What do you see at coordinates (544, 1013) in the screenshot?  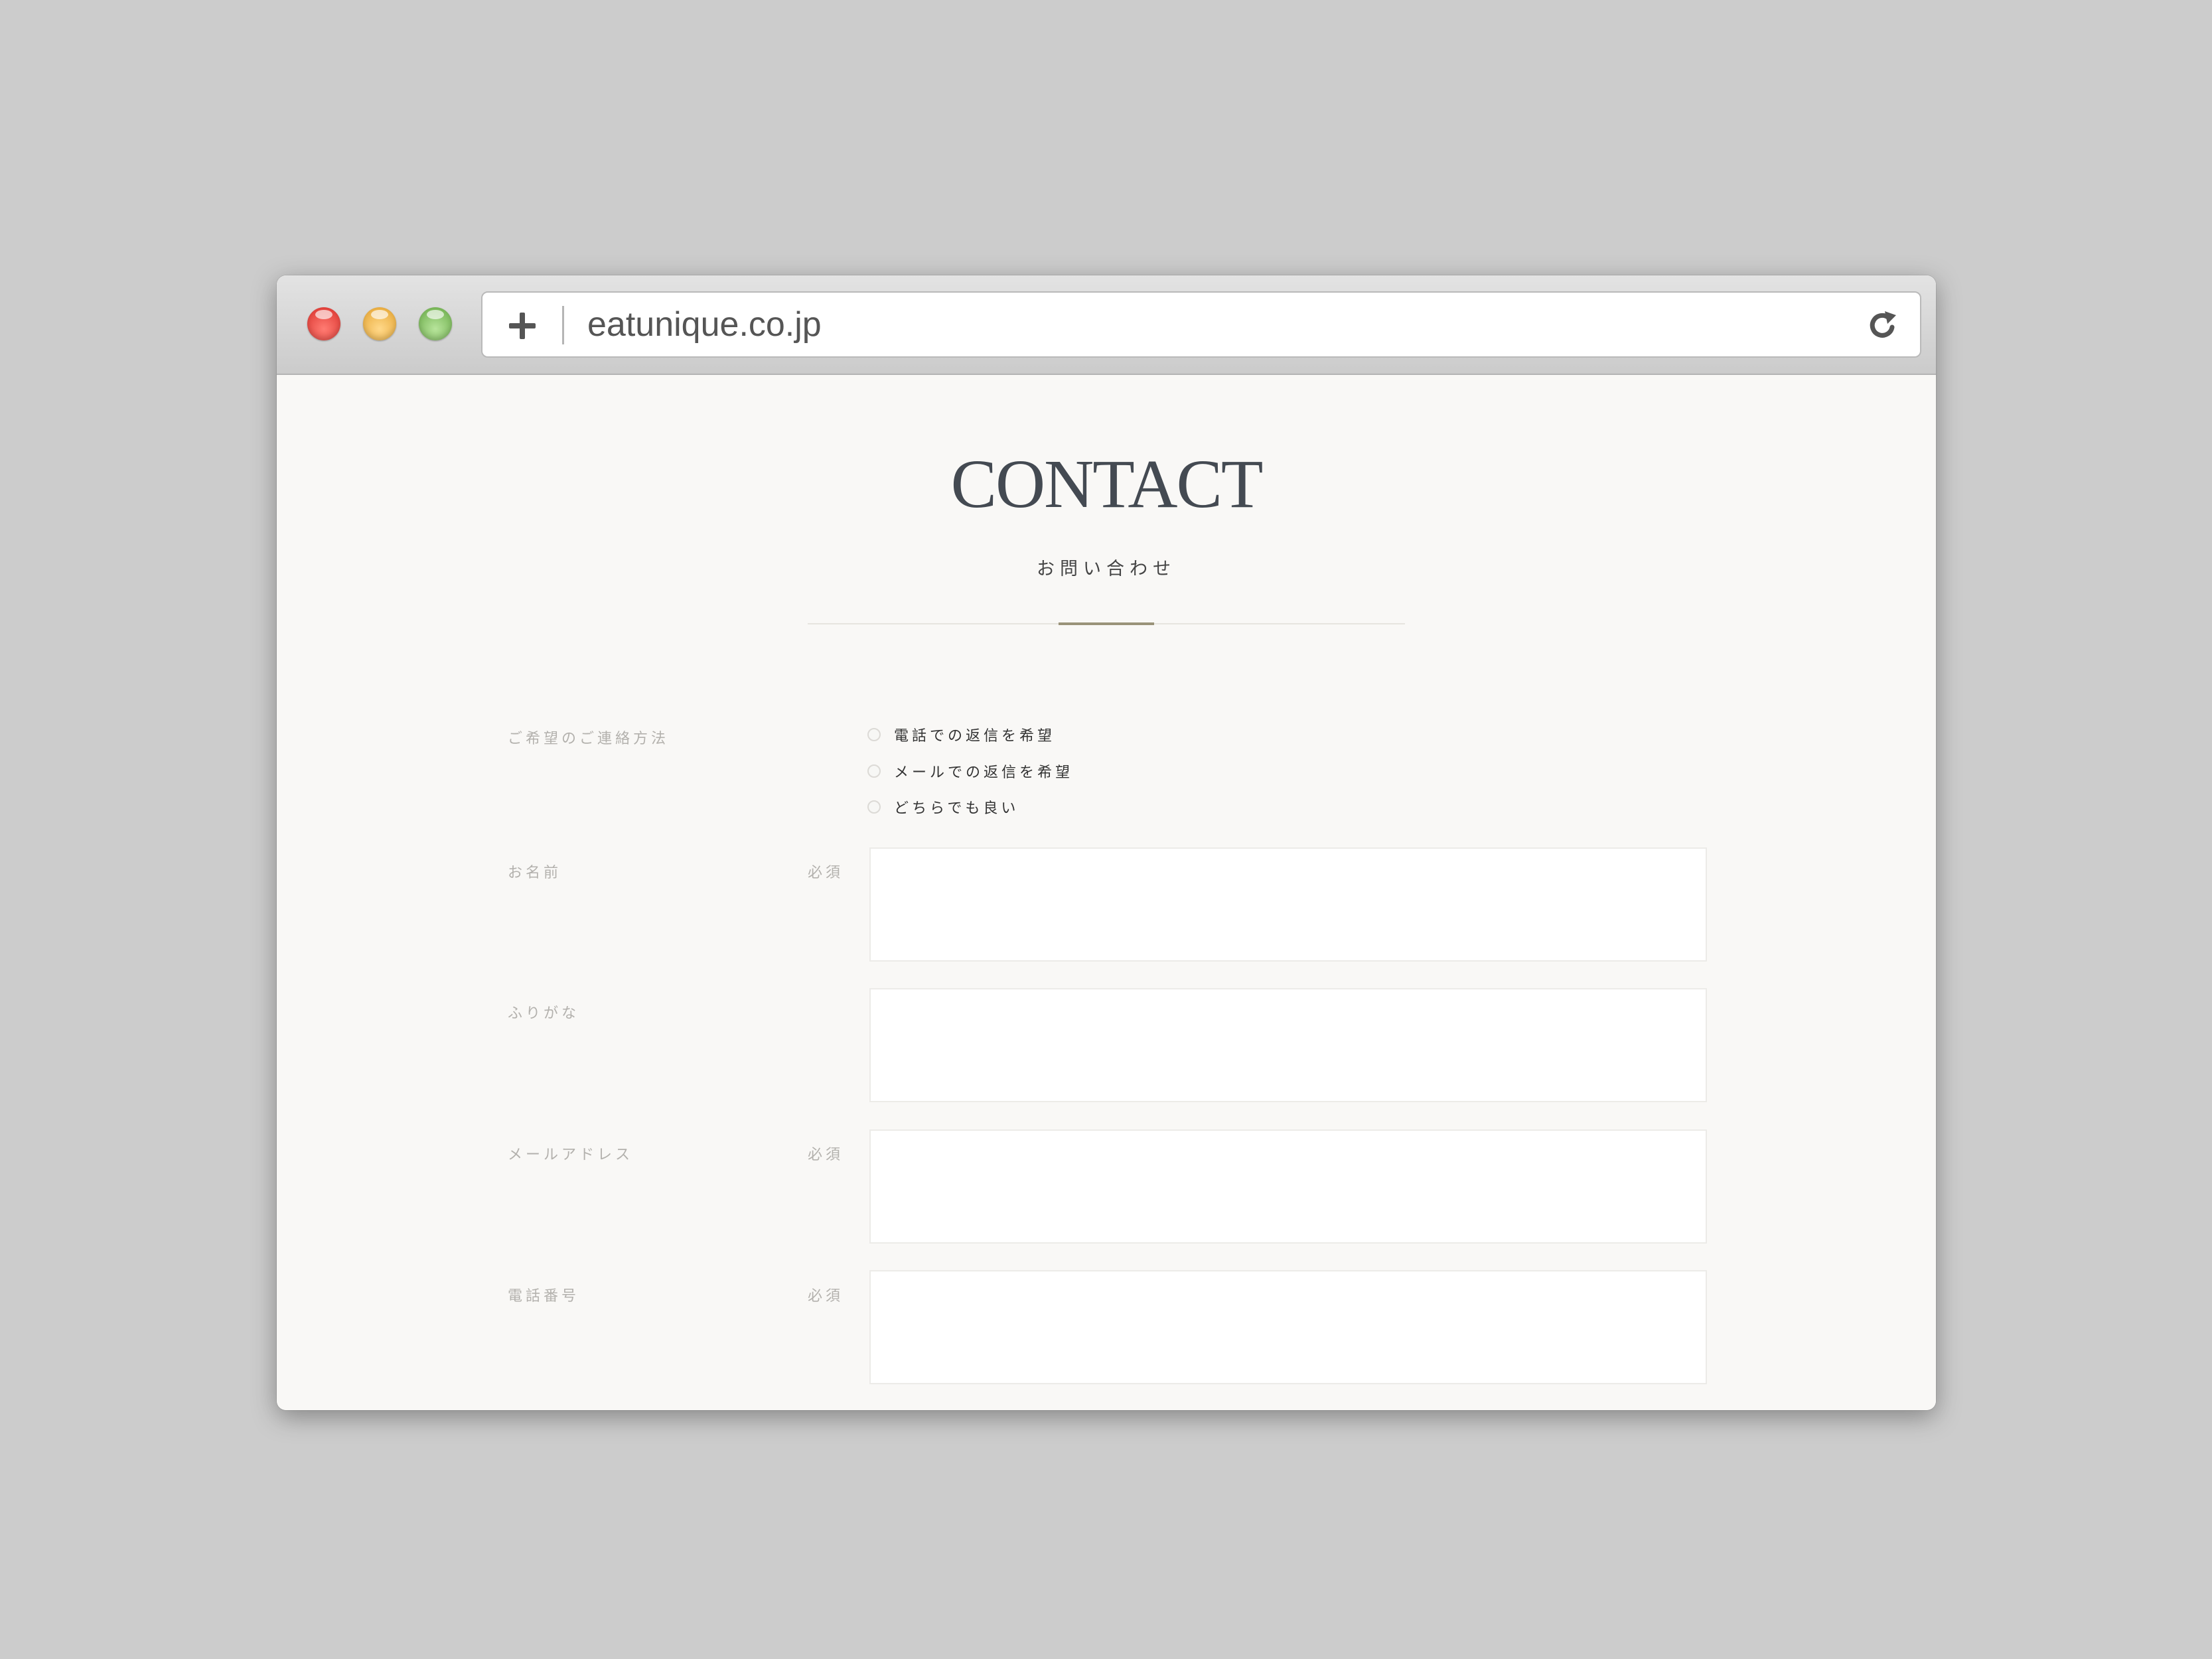 I see `furigana-label: ふりがな` at bounding box center [544, 1013].